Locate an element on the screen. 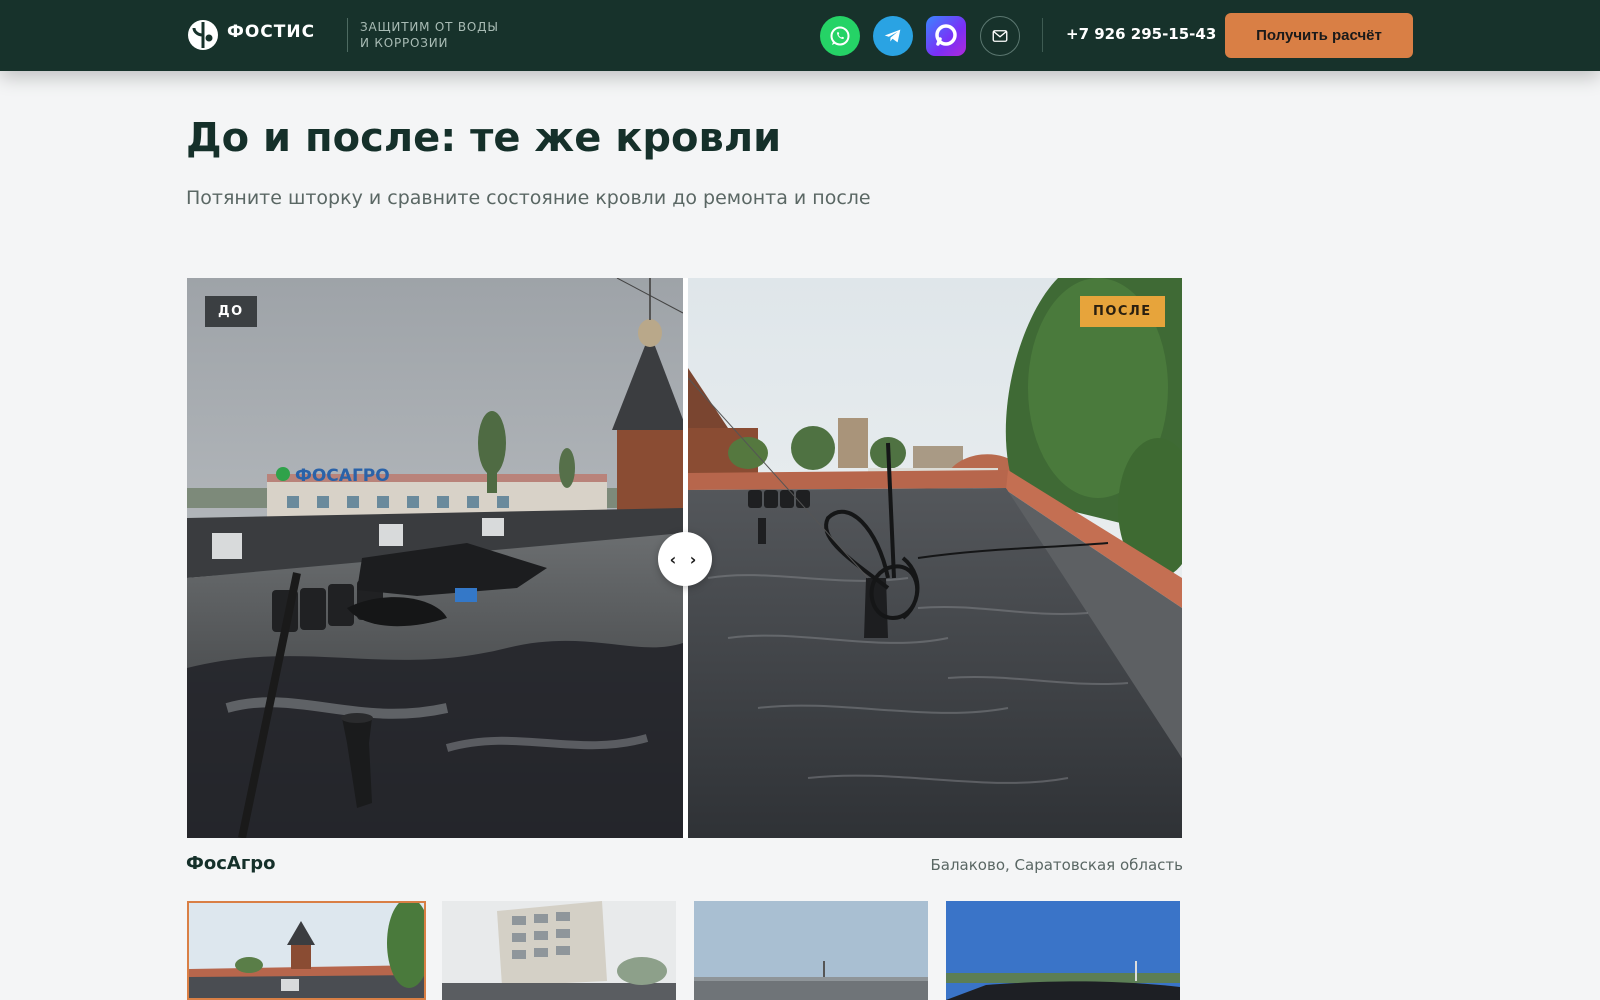 This screenshot has width=1600, height=1000. telegram-icon is located at coordinates (892, 36).